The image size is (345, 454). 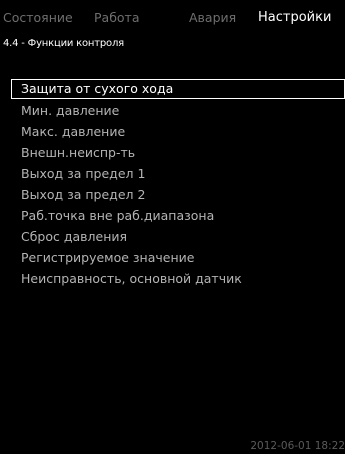 I want to click on tab-settings: Настройки, so click(x=294, y=17).